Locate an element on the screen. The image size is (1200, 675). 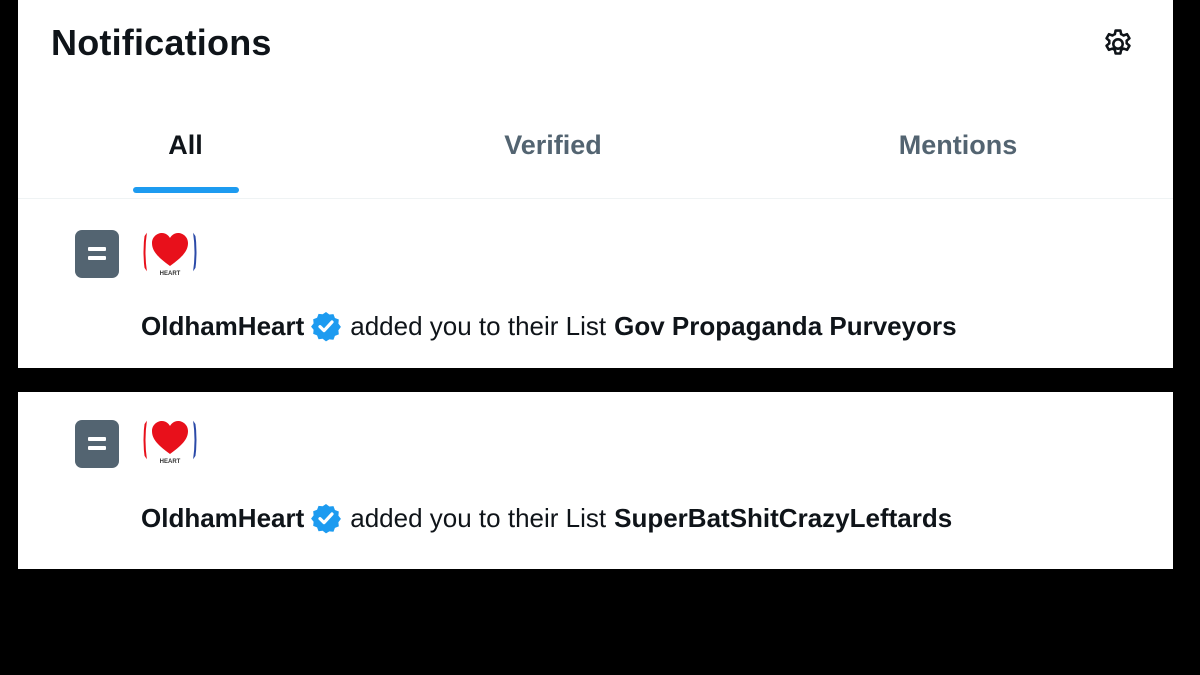
active-tab-indicator is located at coordinates (186, 190).